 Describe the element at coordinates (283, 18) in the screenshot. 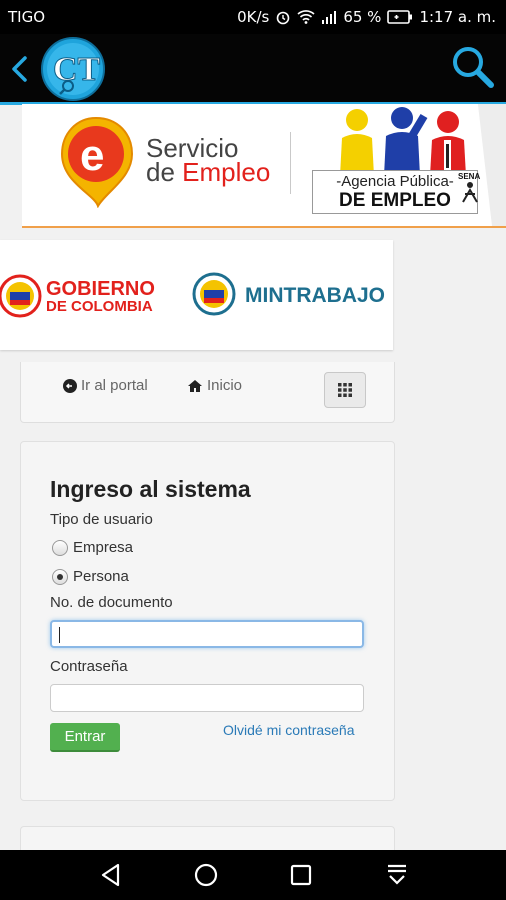

I see `alarm-icon` at that location.